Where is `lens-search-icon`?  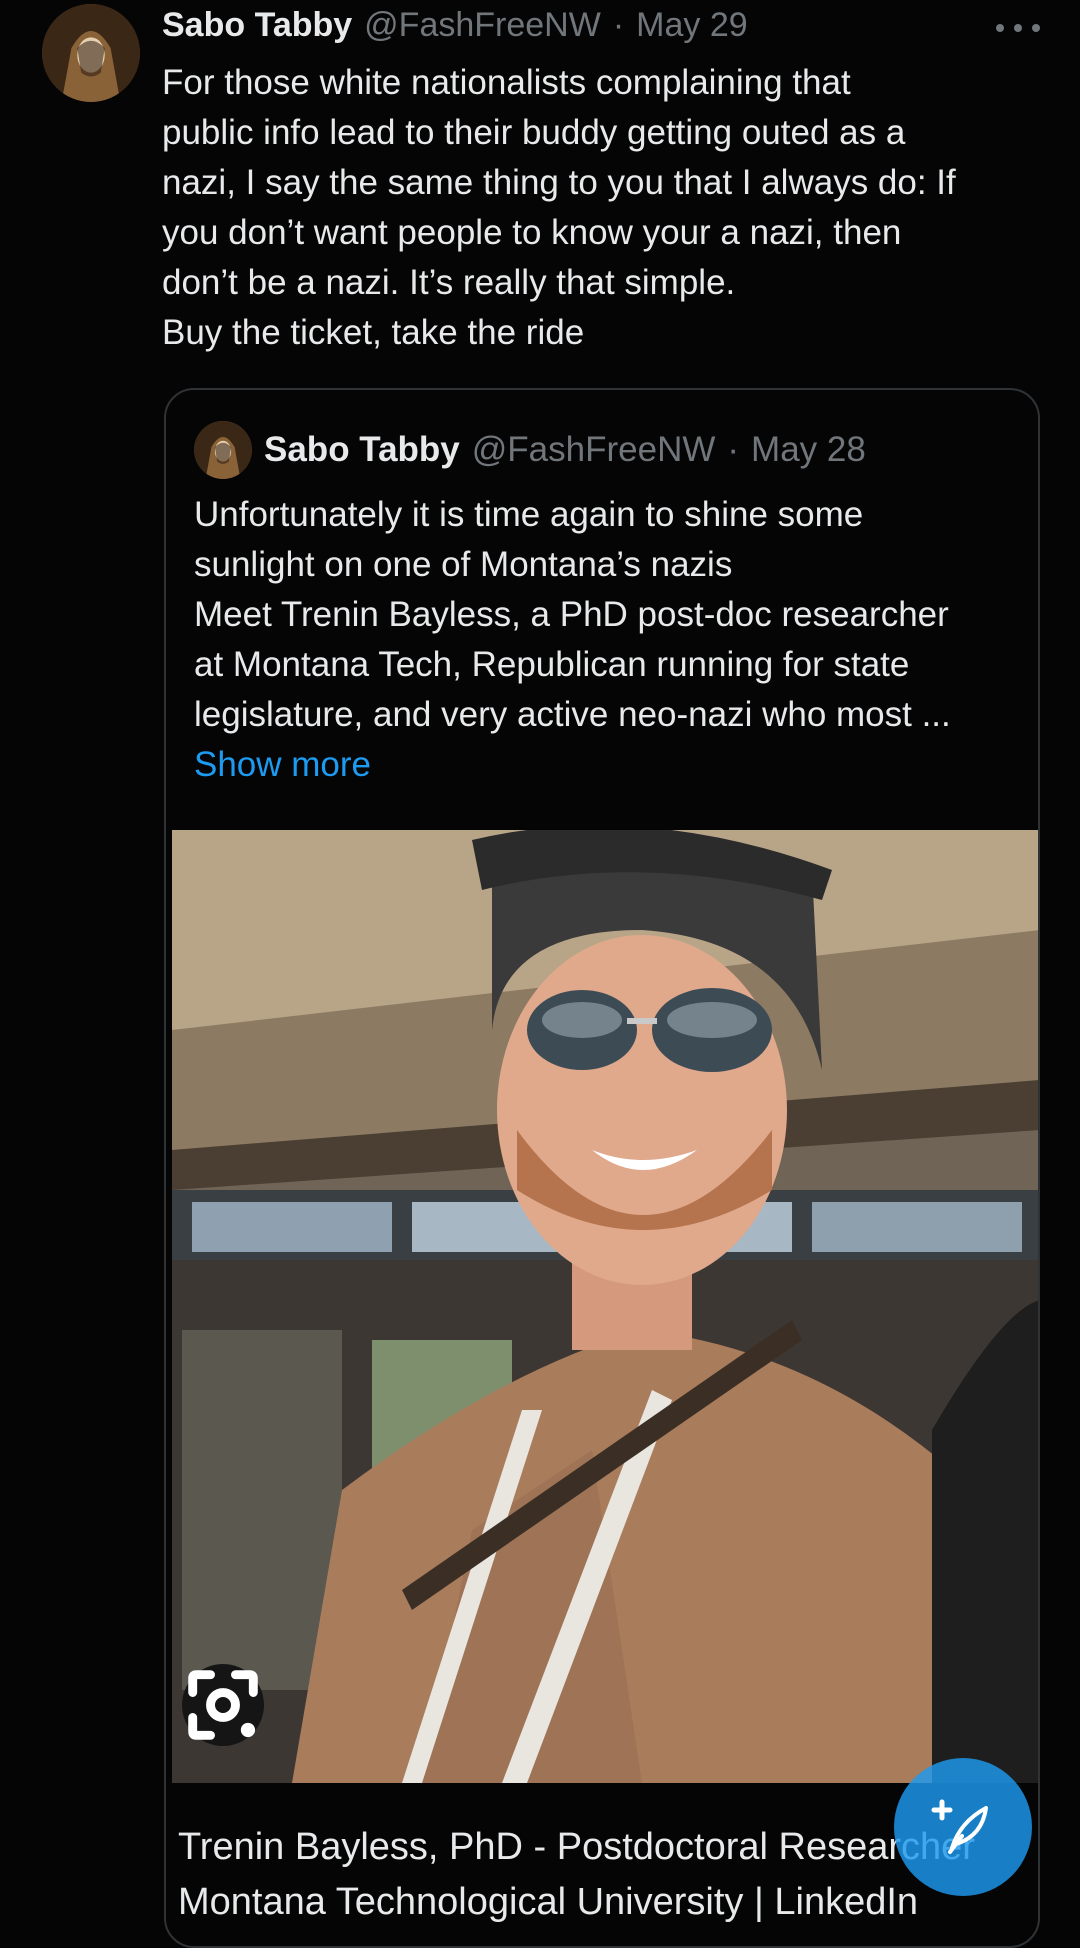 lens-search-icon is located at coordinates (223, 1705).